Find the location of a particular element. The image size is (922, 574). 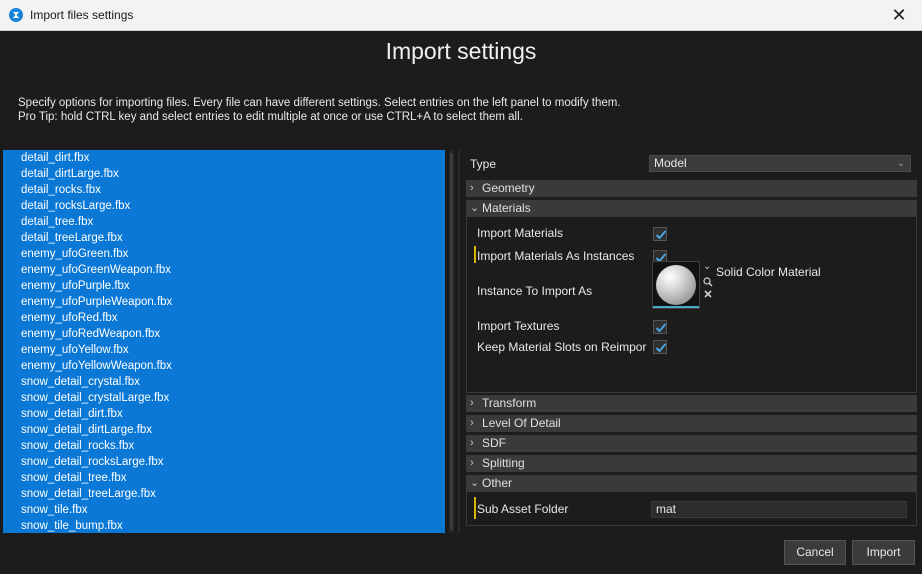

group-lod-label: Level Of Detail is located at coordinates (521, 423).